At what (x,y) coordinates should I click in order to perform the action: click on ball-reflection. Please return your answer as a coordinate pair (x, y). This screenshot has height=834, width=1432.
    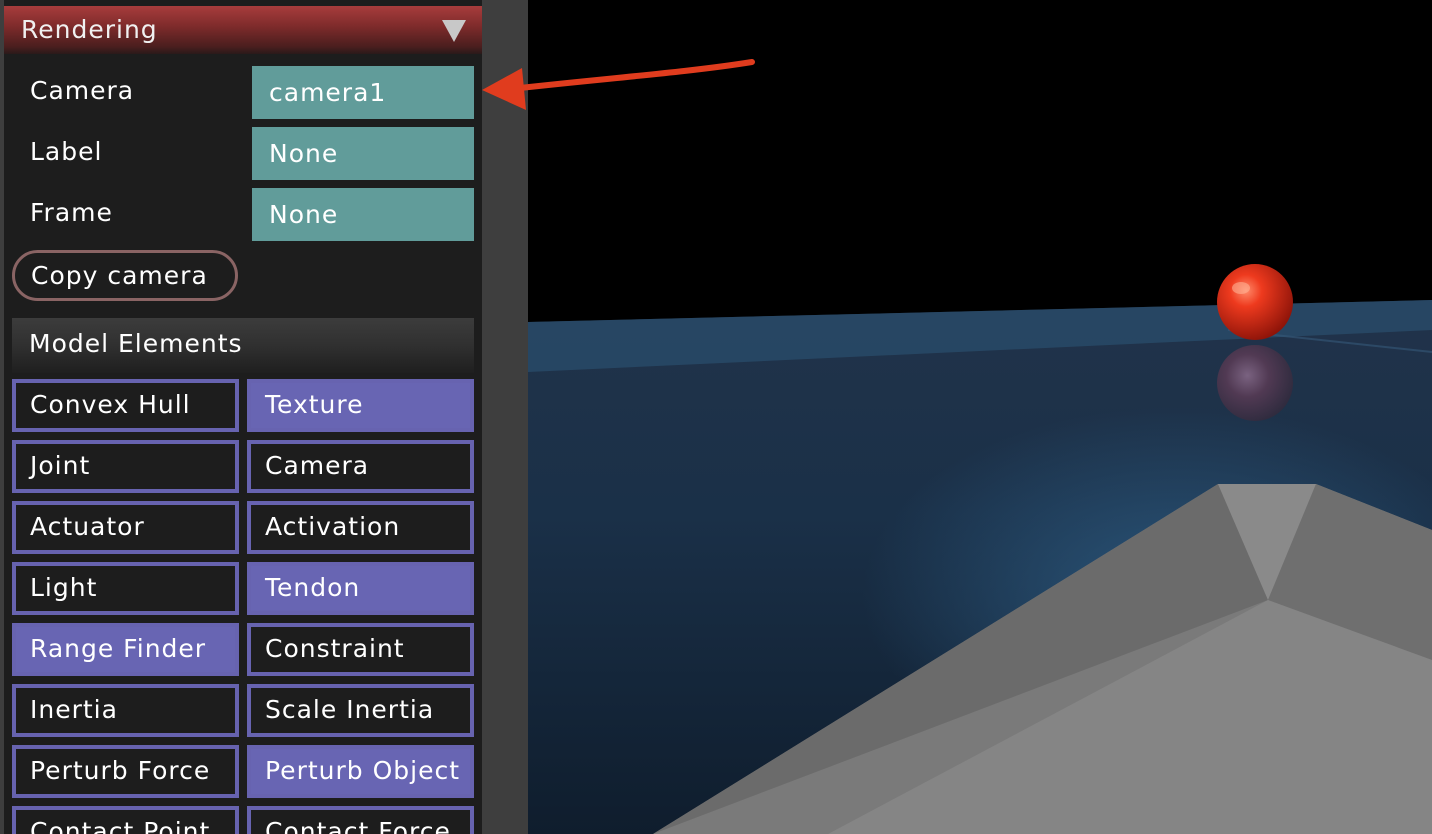
    Looking at the image, I should click on (1255, 383).